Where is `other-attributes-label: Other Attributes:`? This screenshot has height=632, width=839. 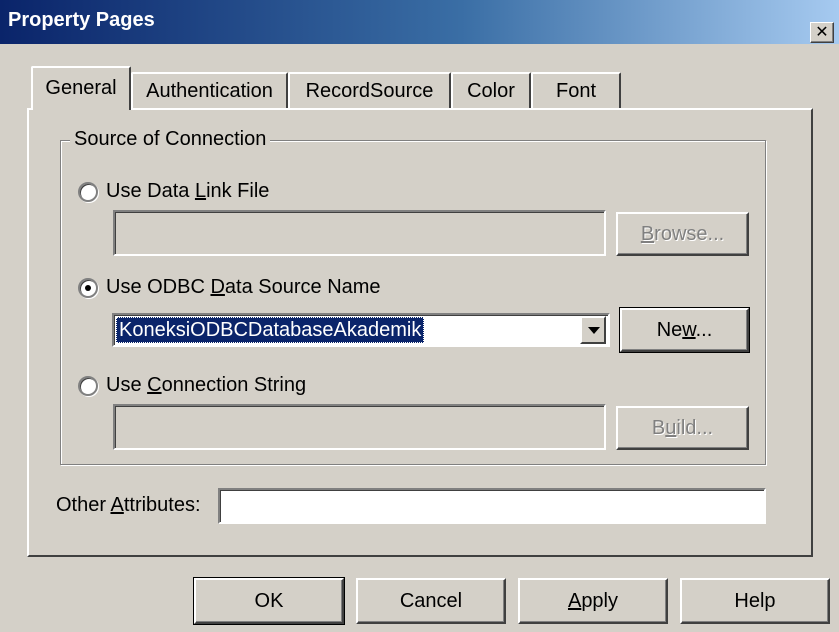
other-attributes-label: Other Attributes: is located at coordinates (128, 505).